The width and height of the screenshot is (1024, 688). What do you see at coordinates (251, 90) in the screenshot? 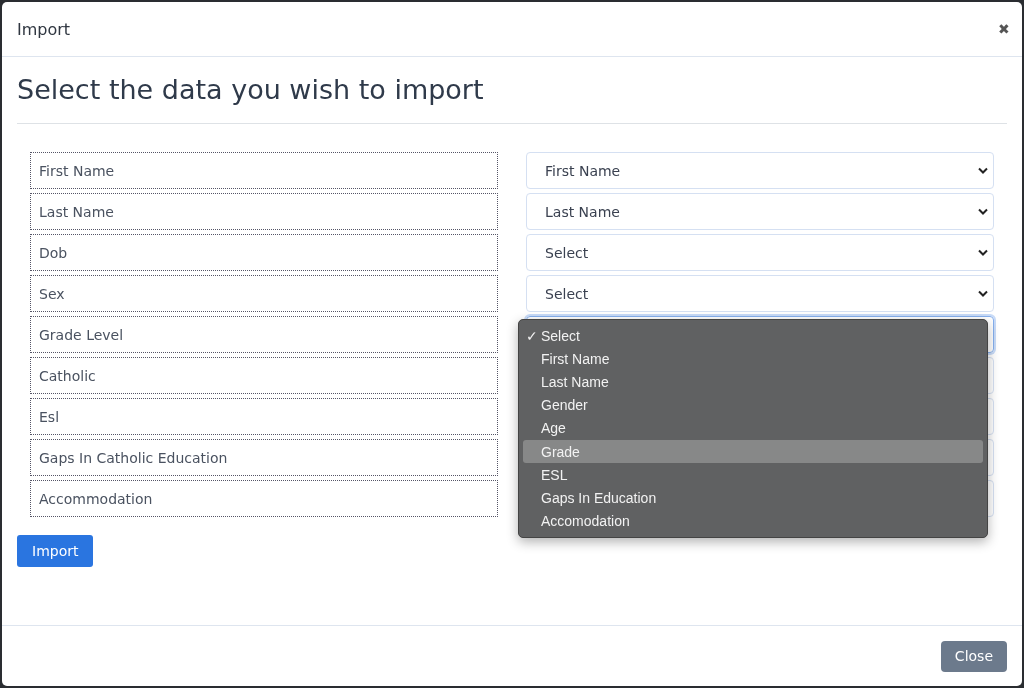
I see `page-heading: Select the data you wish to import` at bounding box center [251, 90].